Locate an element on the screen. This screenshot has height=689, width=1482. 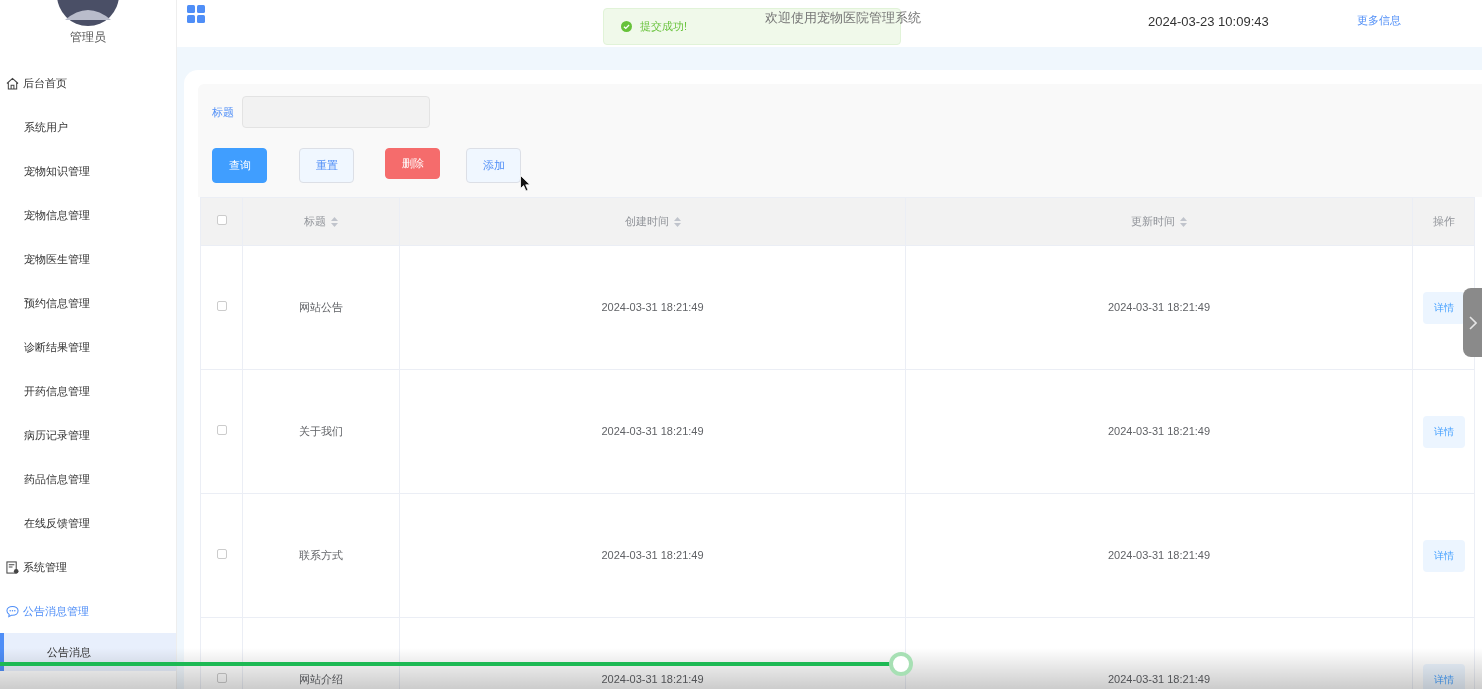
menu-group: 系统管理 is located at coordinates (88, 567).